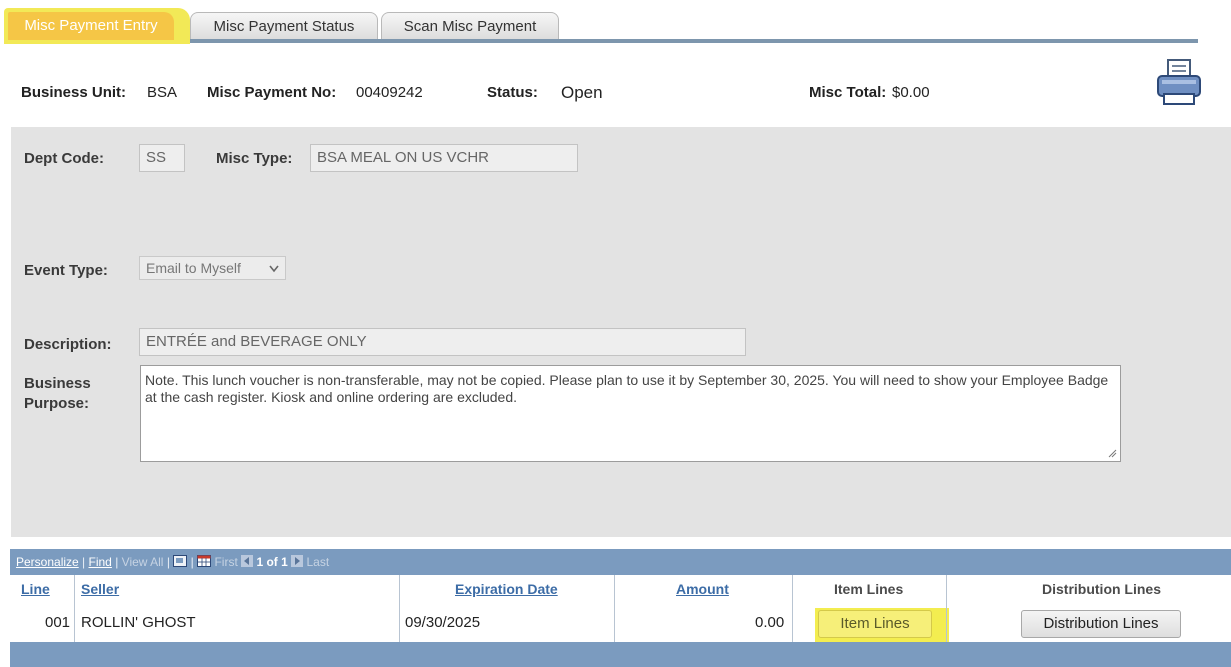 Image resolution: width=1231 pixels, height=667 pixels. Describe the element at coordinates (100, 589) in the screenshot. I see `column-header-seller: Seller` at that location.